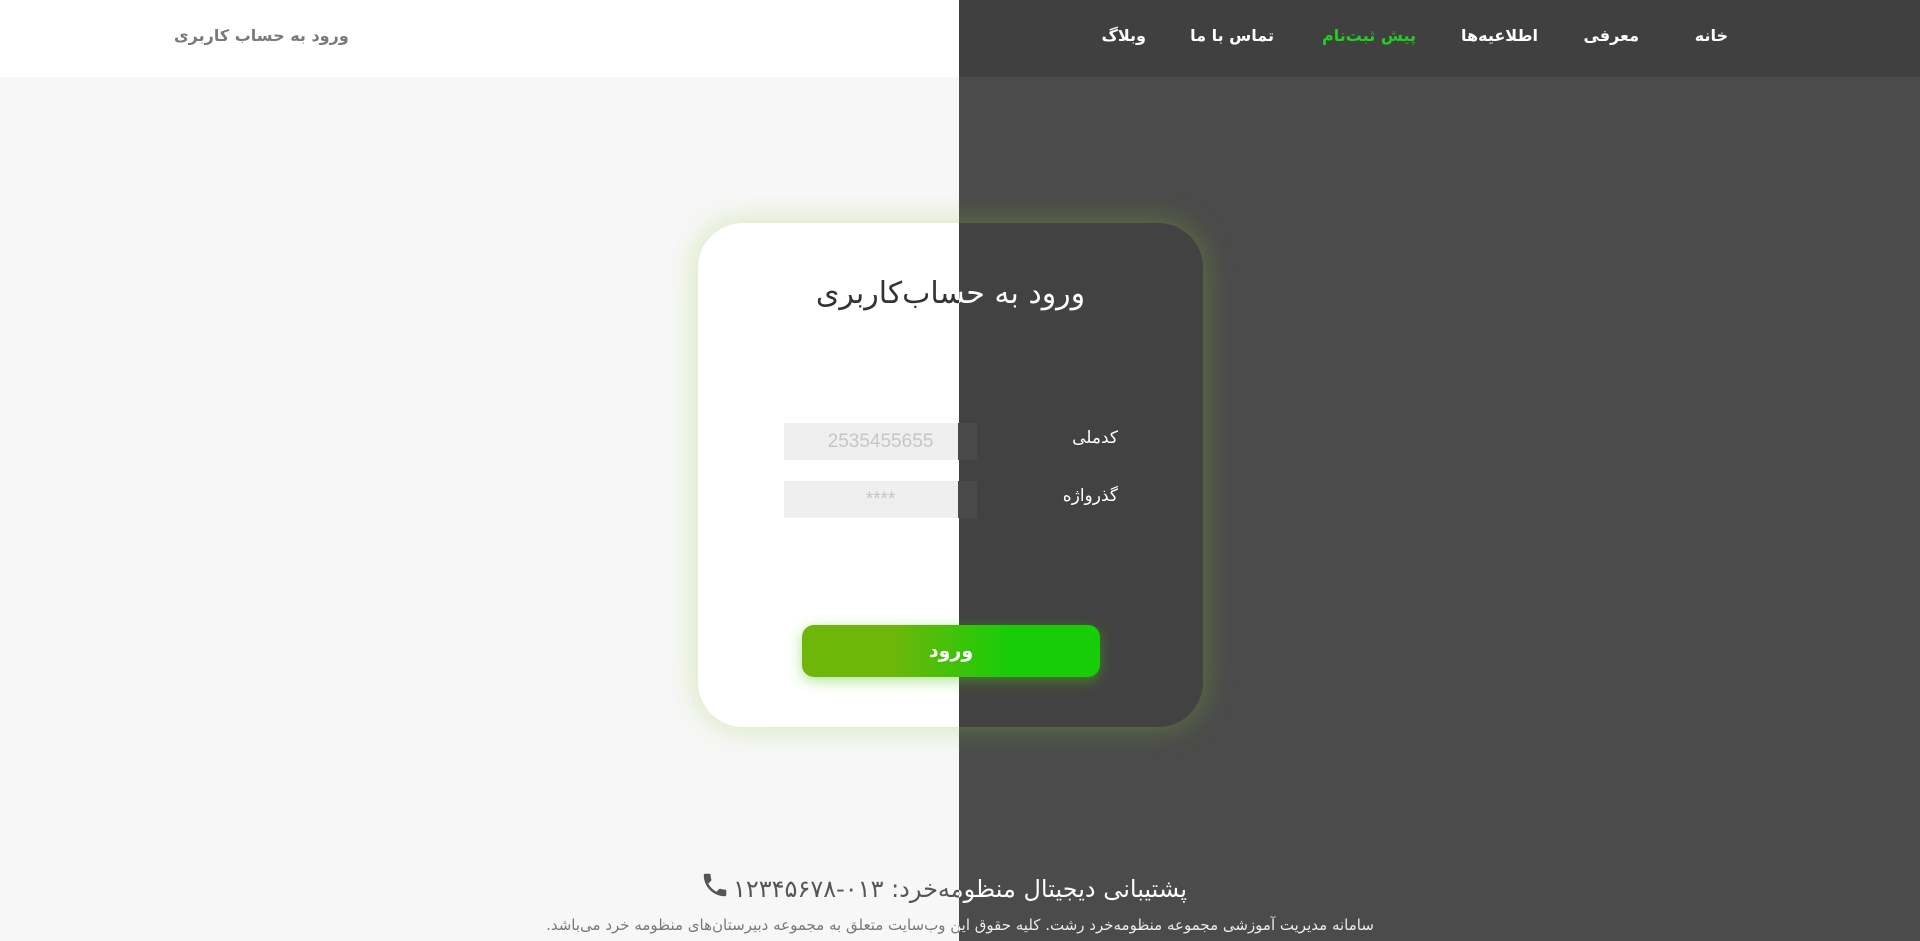 This screenshot has width=1920, height=941. What do you see at coordinates (1090, 496) in the screenshot?
I see `password-label: گذرواژه` at bounding box center [1090, 496].